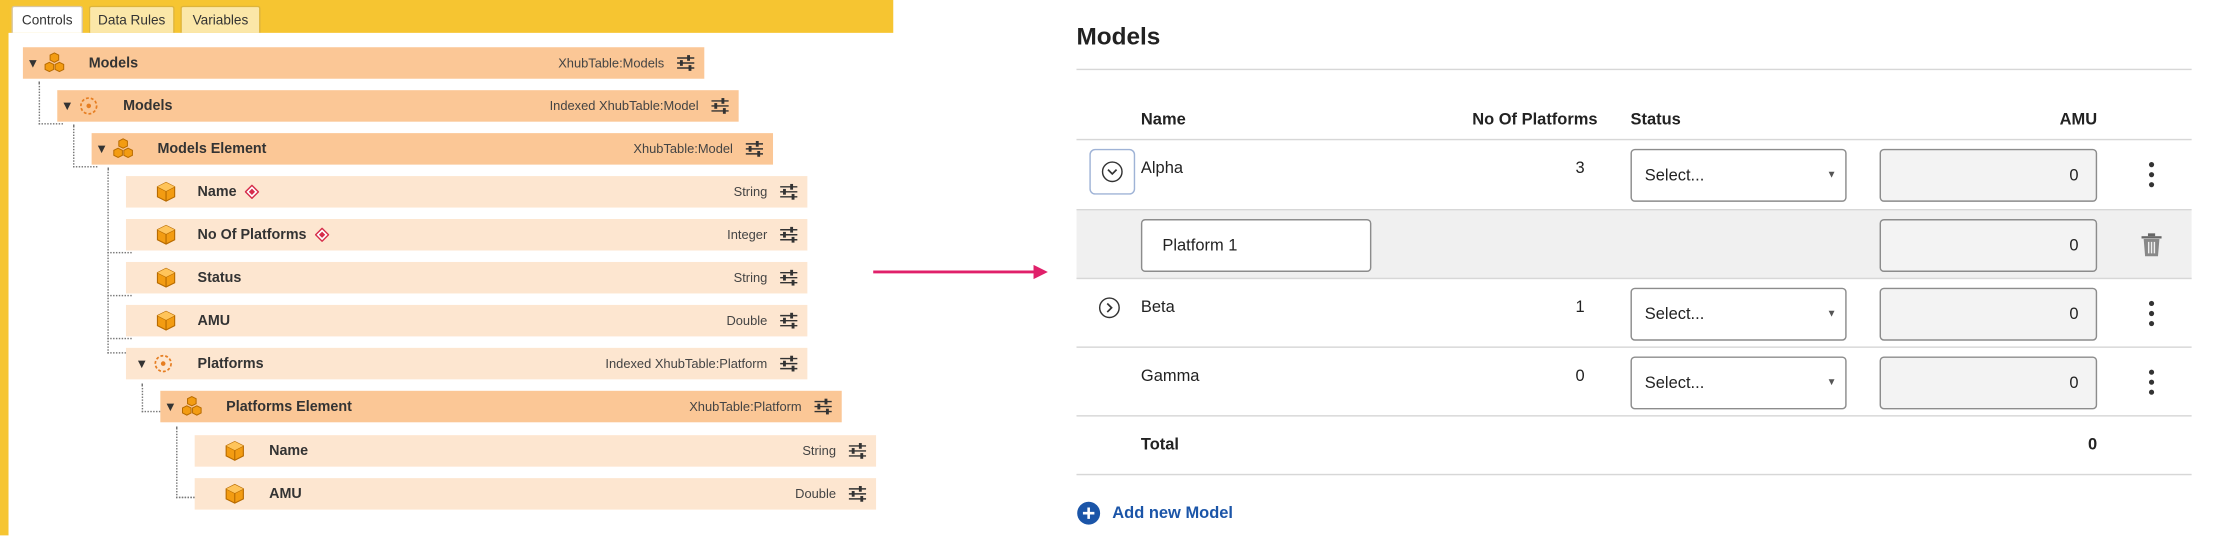 Image resolution: width=2216 pixels, height=540 pixels. I want to click on row-name: Beta, so click(1157, 308).